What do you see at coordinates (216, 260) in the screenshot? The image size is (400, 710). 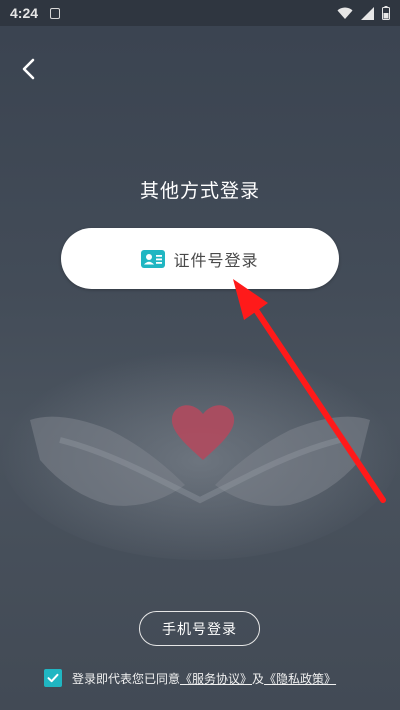 I see `id-login-label: 证件号登录` at bounding box center [216, 260].